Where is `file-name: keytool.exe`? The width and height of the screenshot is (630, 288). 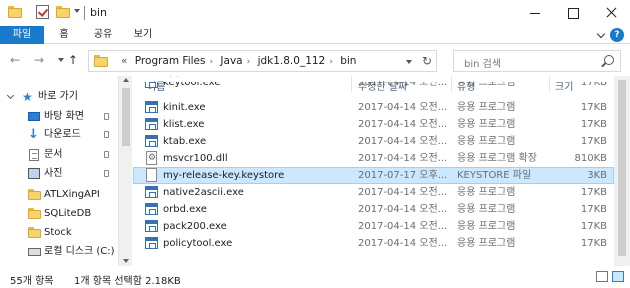
file-name: keytool.exe is located at coordinates (192, 85).